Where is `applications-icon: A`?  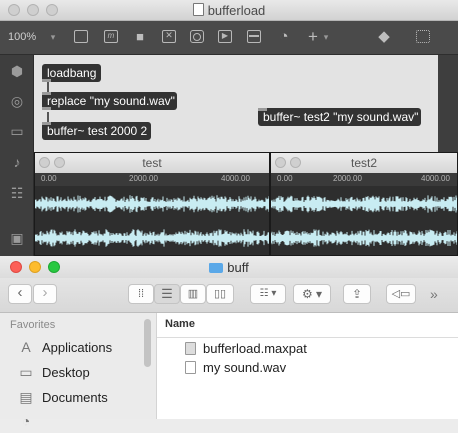 applications-icon: A is located at coordinates (26, 347).